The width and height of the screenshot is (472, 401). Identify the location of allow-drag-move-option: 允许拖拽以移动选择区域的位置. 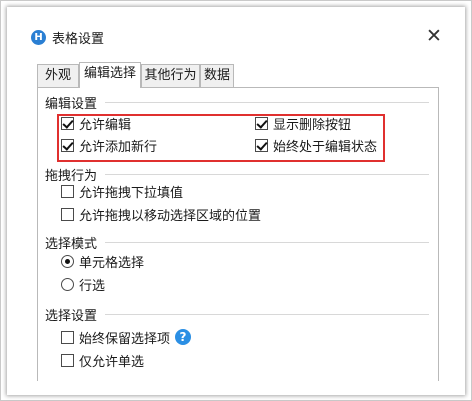
(161, 214).